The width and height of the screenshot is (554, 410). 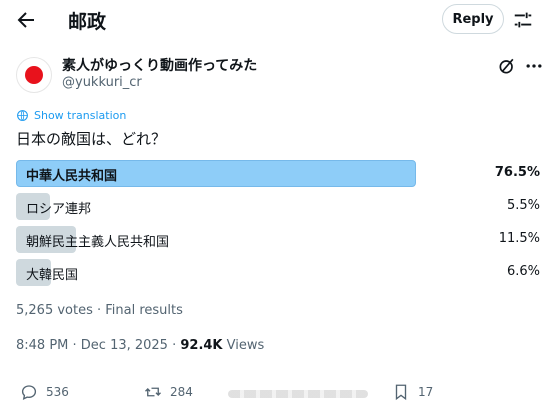 I want to click on grok-icon, so click(x=506, y=66).